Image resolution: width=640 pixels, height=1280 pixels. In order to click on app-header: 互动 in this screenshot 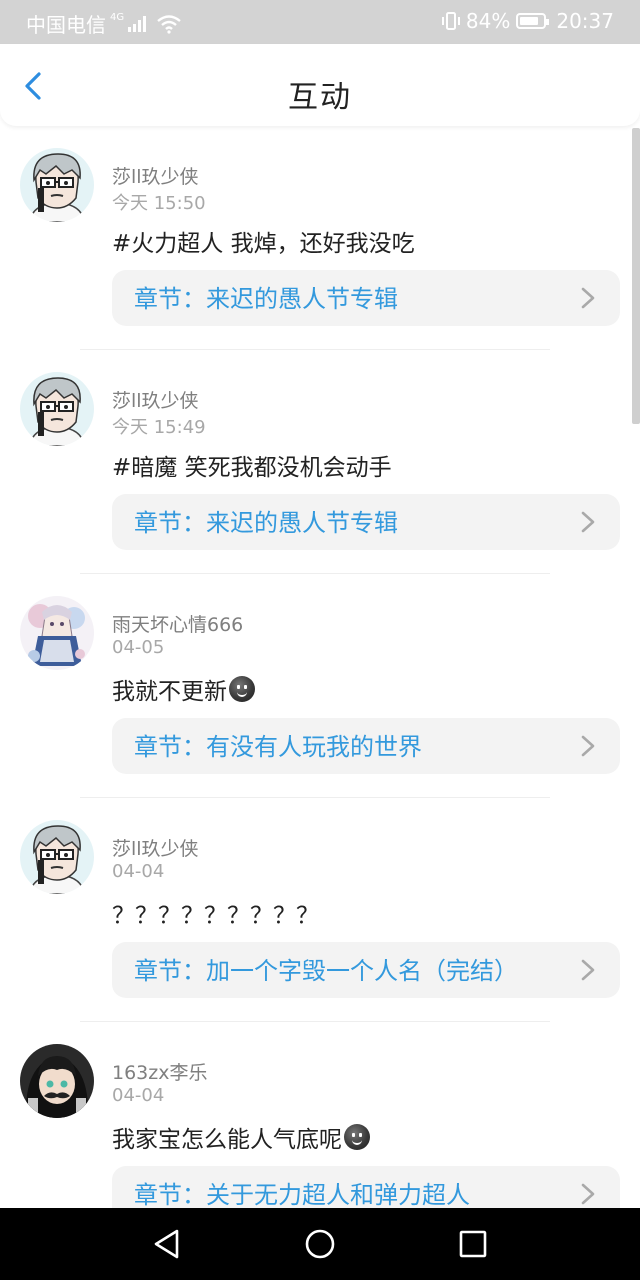, I will do `click(320, 85)`.